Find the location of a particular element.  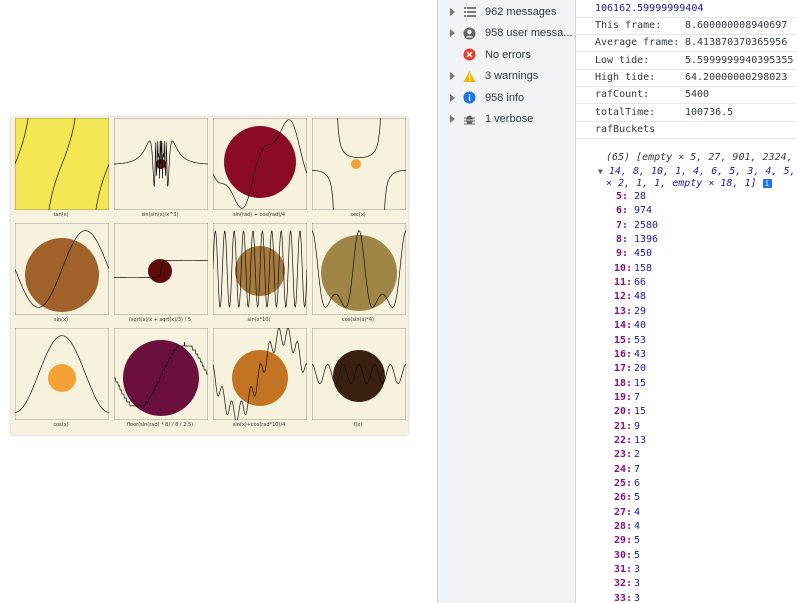

raf-buckets-label: rafBuckets is located at coordinates (625, 129).